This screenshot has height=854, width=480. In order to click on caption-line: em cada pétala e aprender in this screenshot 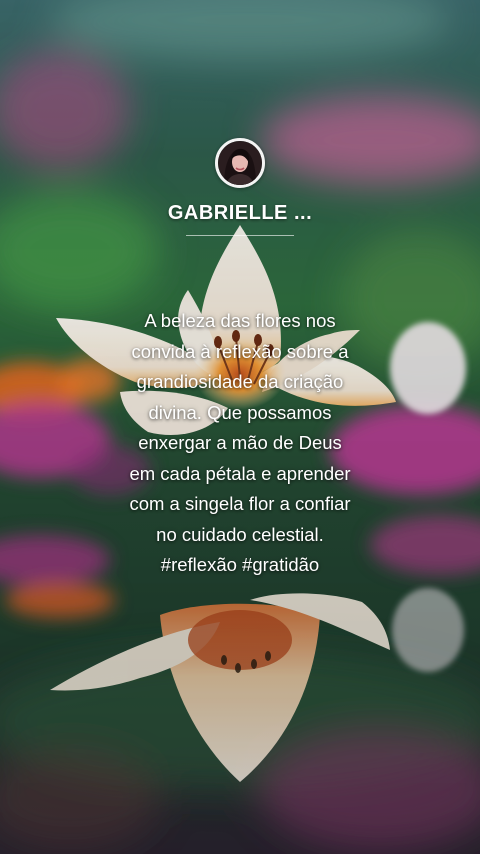, I will do `click(240, 473)`.